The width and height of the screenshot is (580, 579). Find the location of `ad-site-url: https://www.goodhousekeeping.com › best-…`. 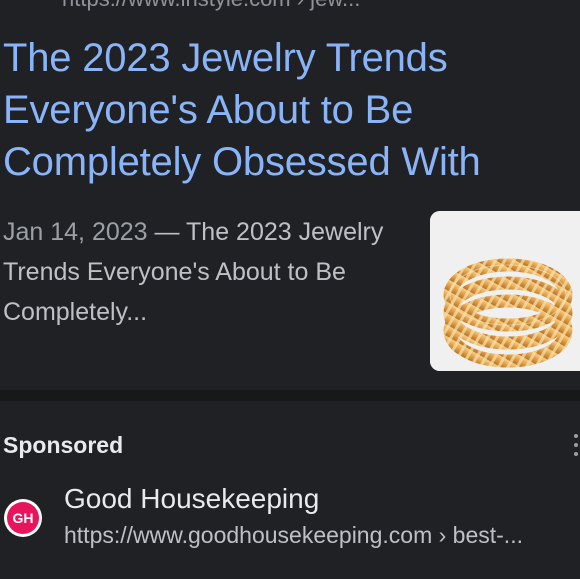

ad-site-url: https://www.goodhousekeeping.com › best-… is located at coordinates (319, 535).